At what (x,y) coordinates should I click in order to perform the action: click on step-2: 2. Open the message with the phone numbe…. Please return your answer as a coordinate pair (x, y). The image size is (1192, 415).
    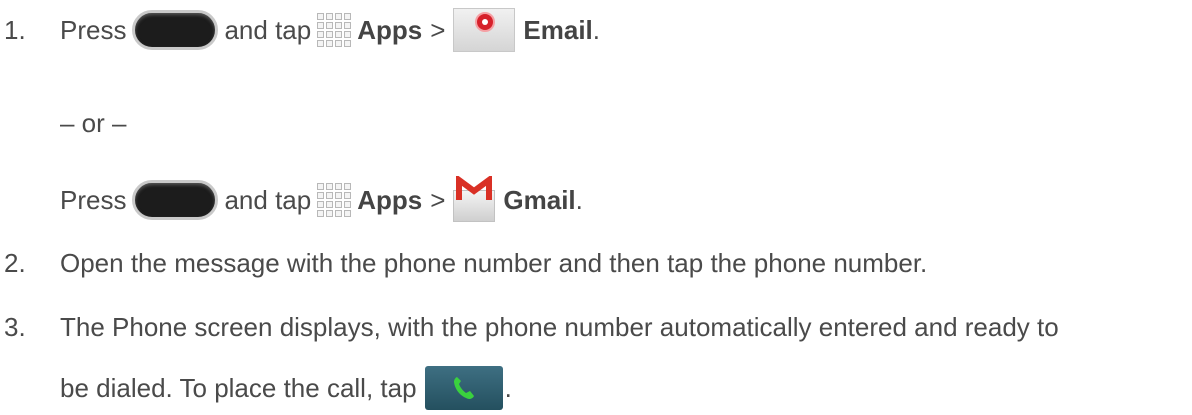
    Looking at the image, I should click on (463, 263).